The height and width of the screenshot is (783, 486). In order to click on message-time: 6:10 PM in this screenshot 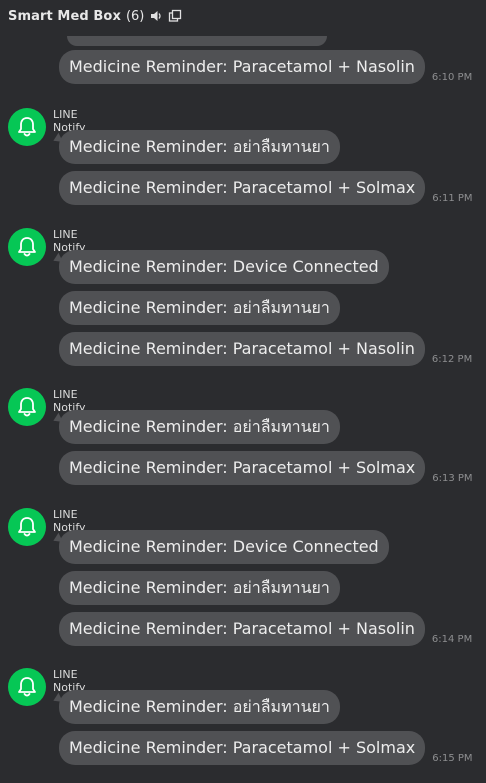, I will do `click(452, 77)`.